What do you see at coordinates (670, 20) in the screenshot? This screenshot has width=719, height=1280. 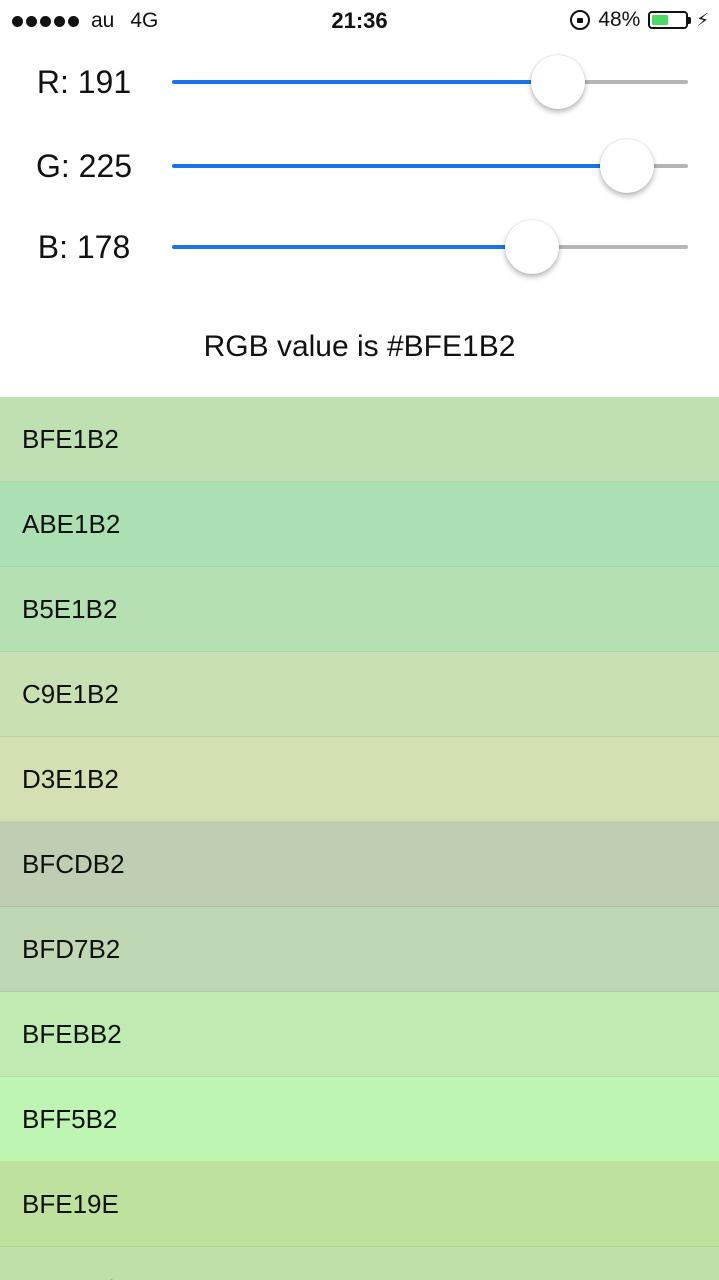 I see `battery-icon` at bounding box center [670, 20].